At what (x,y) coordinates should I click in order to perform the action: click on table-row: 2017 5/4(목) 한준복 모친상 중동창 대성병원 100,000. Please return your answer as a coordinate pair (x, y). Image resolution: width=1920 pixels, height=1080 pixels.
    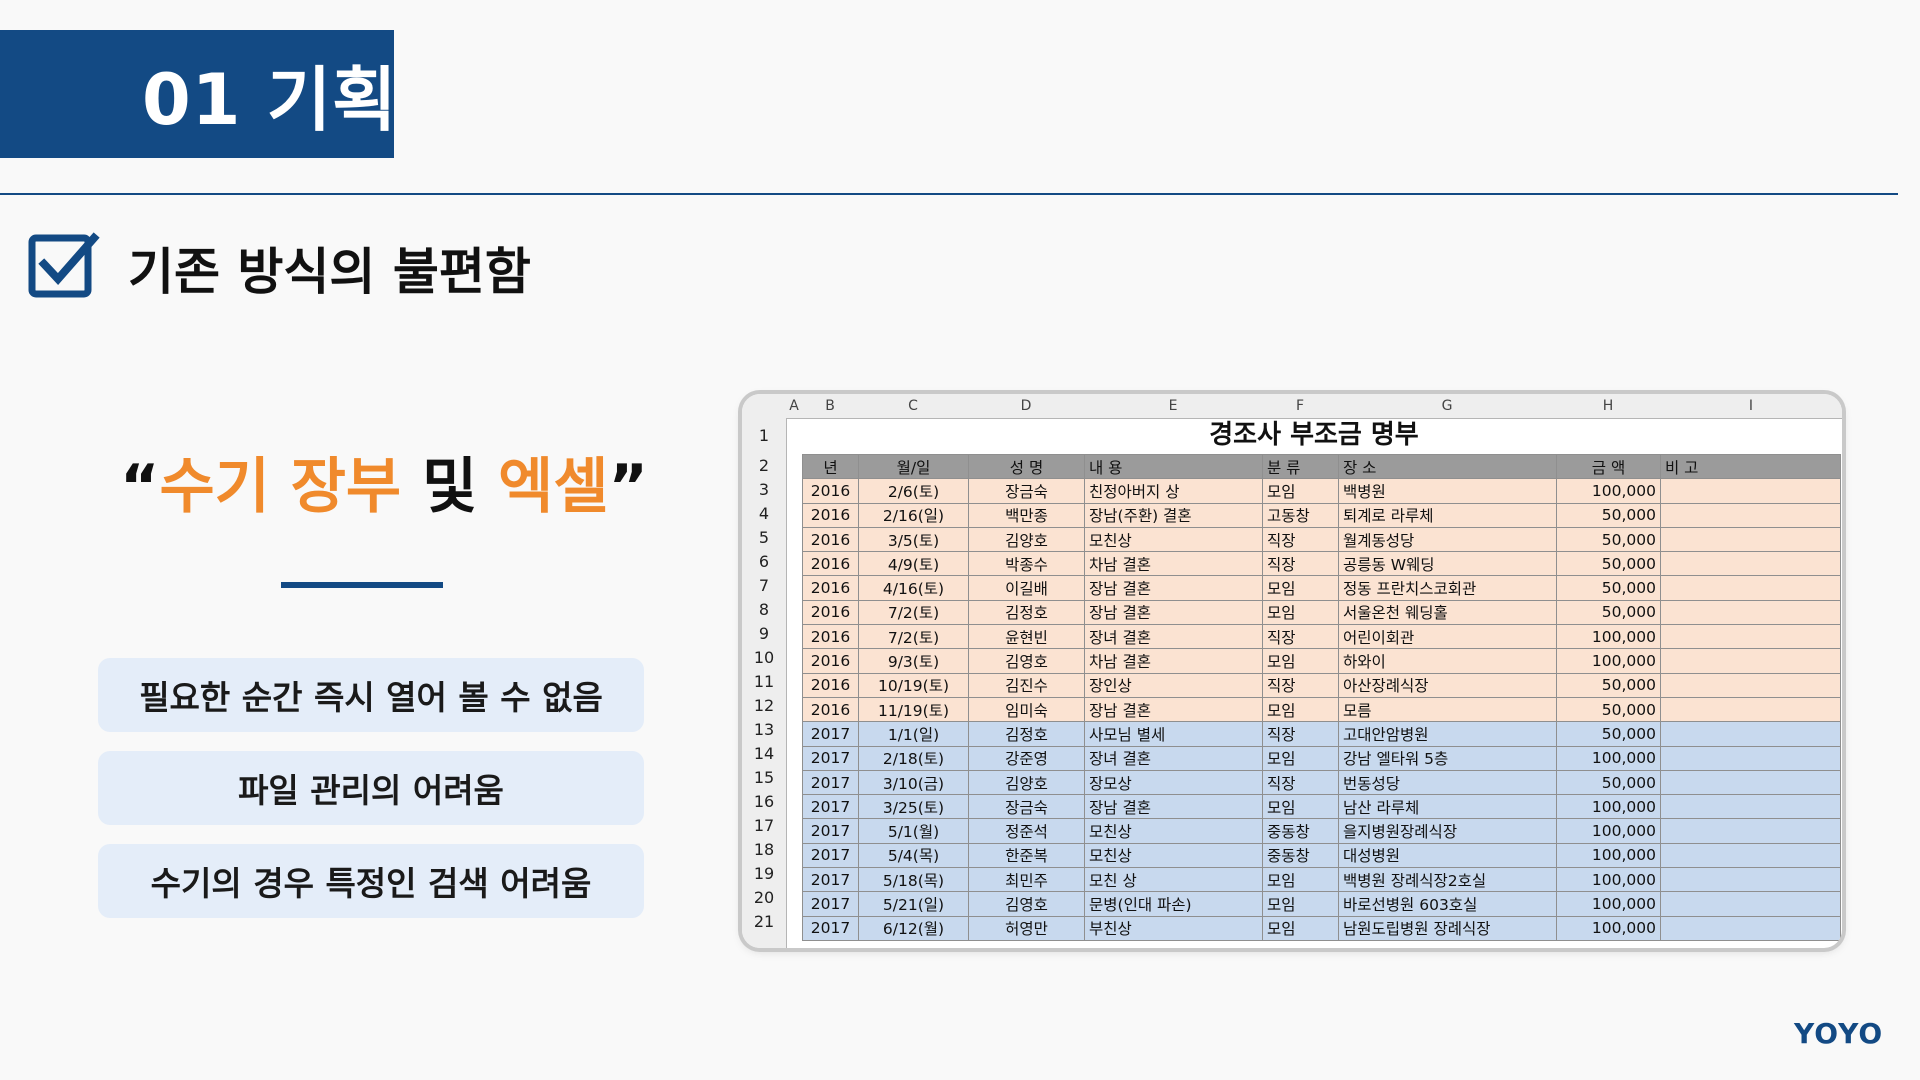
    Looking at the image, I should click on (1321, 855).